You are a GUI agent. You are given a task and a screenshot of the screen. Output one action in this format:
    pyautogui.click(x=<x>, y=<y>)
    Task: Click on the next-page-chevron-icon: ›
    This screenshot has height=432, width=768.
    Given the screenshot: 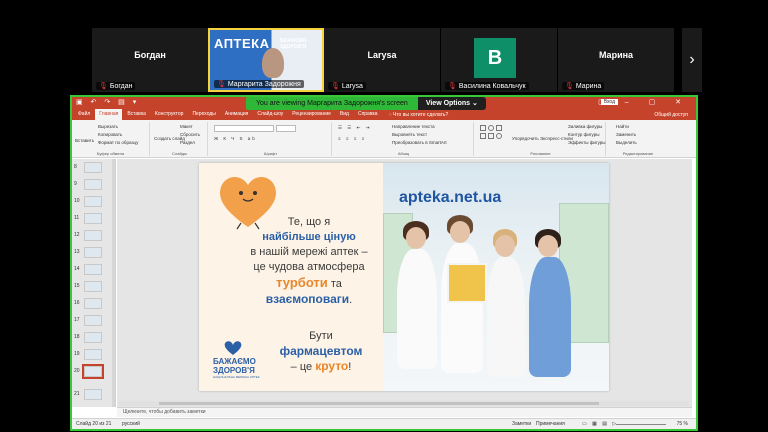 What is the action you would take?
    pyautogui.click(x=692, y=60)
    